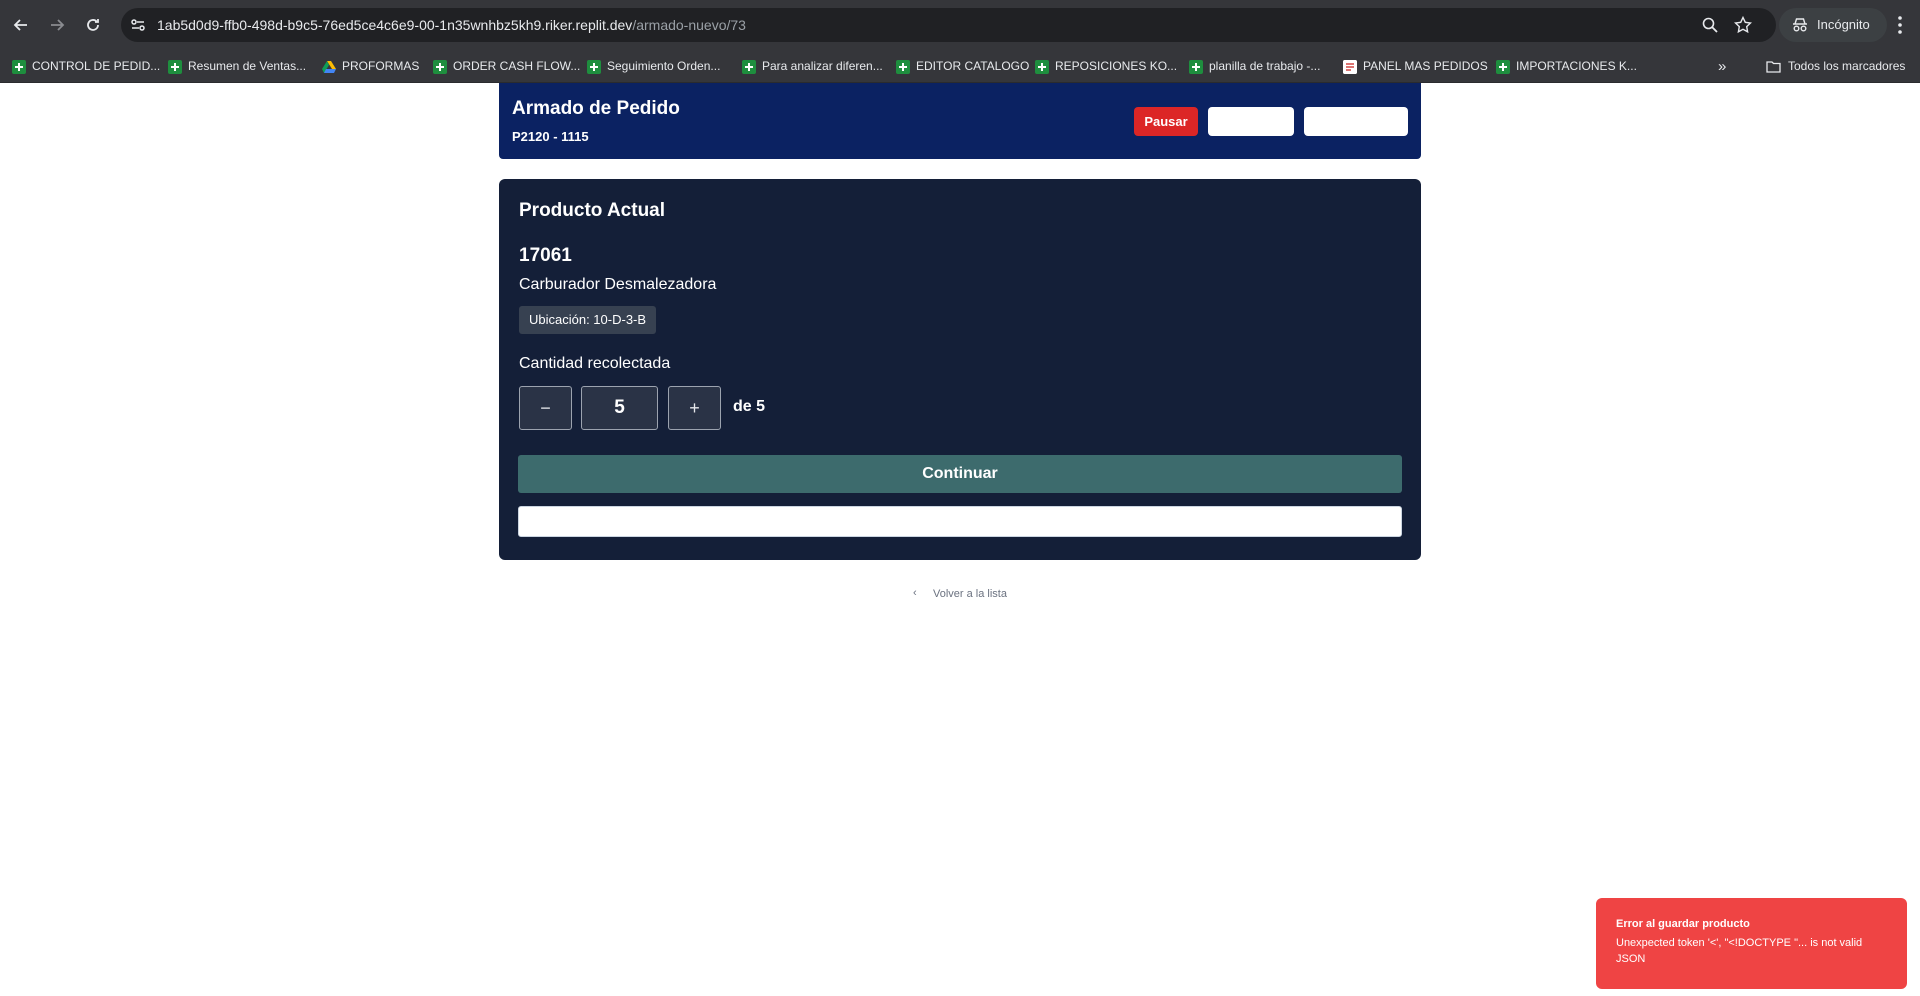  Describe the element at coordinates (595, 363) in the screenshot. I see `quantity-label: Cantidad recolectada` at that location.